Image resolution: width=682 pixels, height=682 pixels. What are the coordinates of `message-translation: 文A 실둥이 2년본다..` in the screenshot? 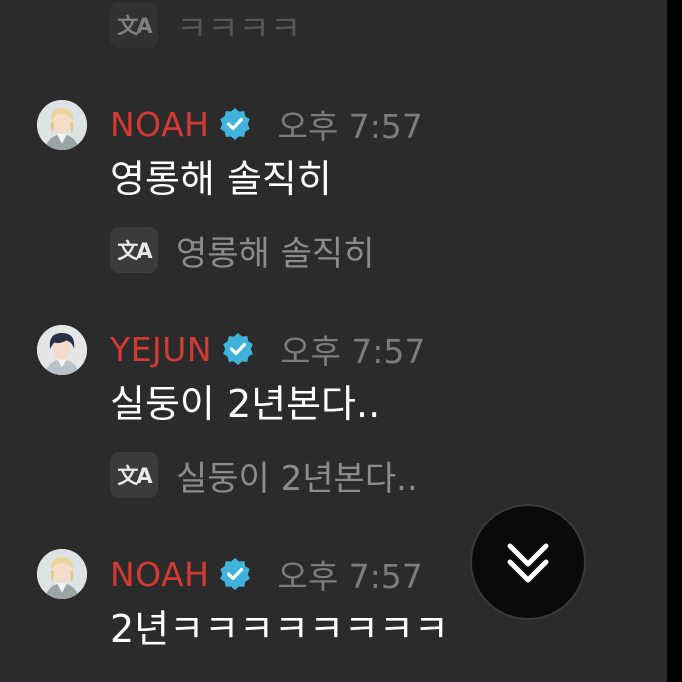 It's located at (264, 475).